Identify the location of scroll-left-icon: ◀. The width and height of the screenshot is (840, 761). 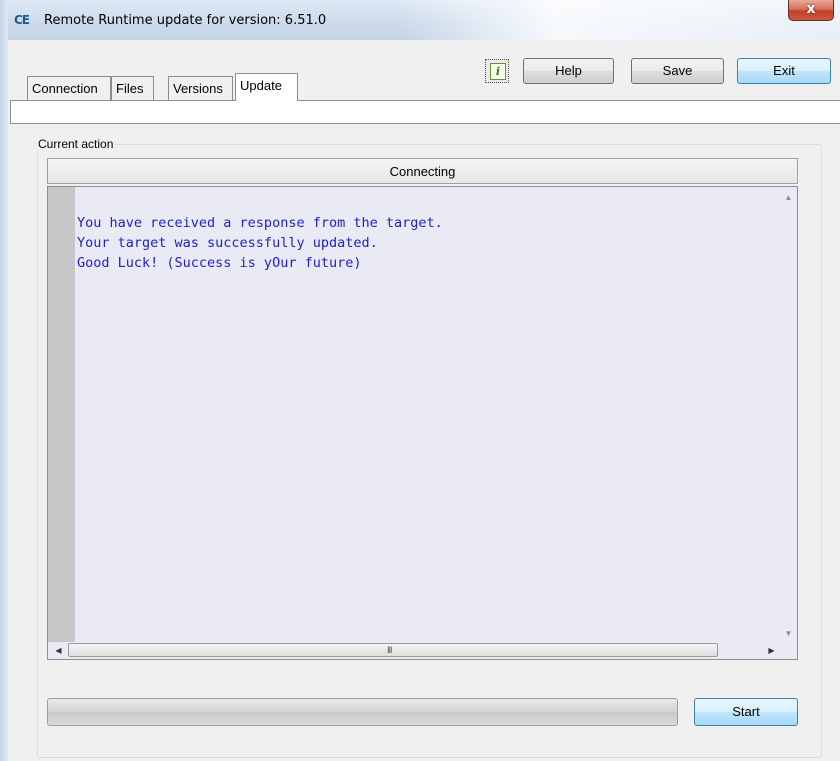
(58, 650).